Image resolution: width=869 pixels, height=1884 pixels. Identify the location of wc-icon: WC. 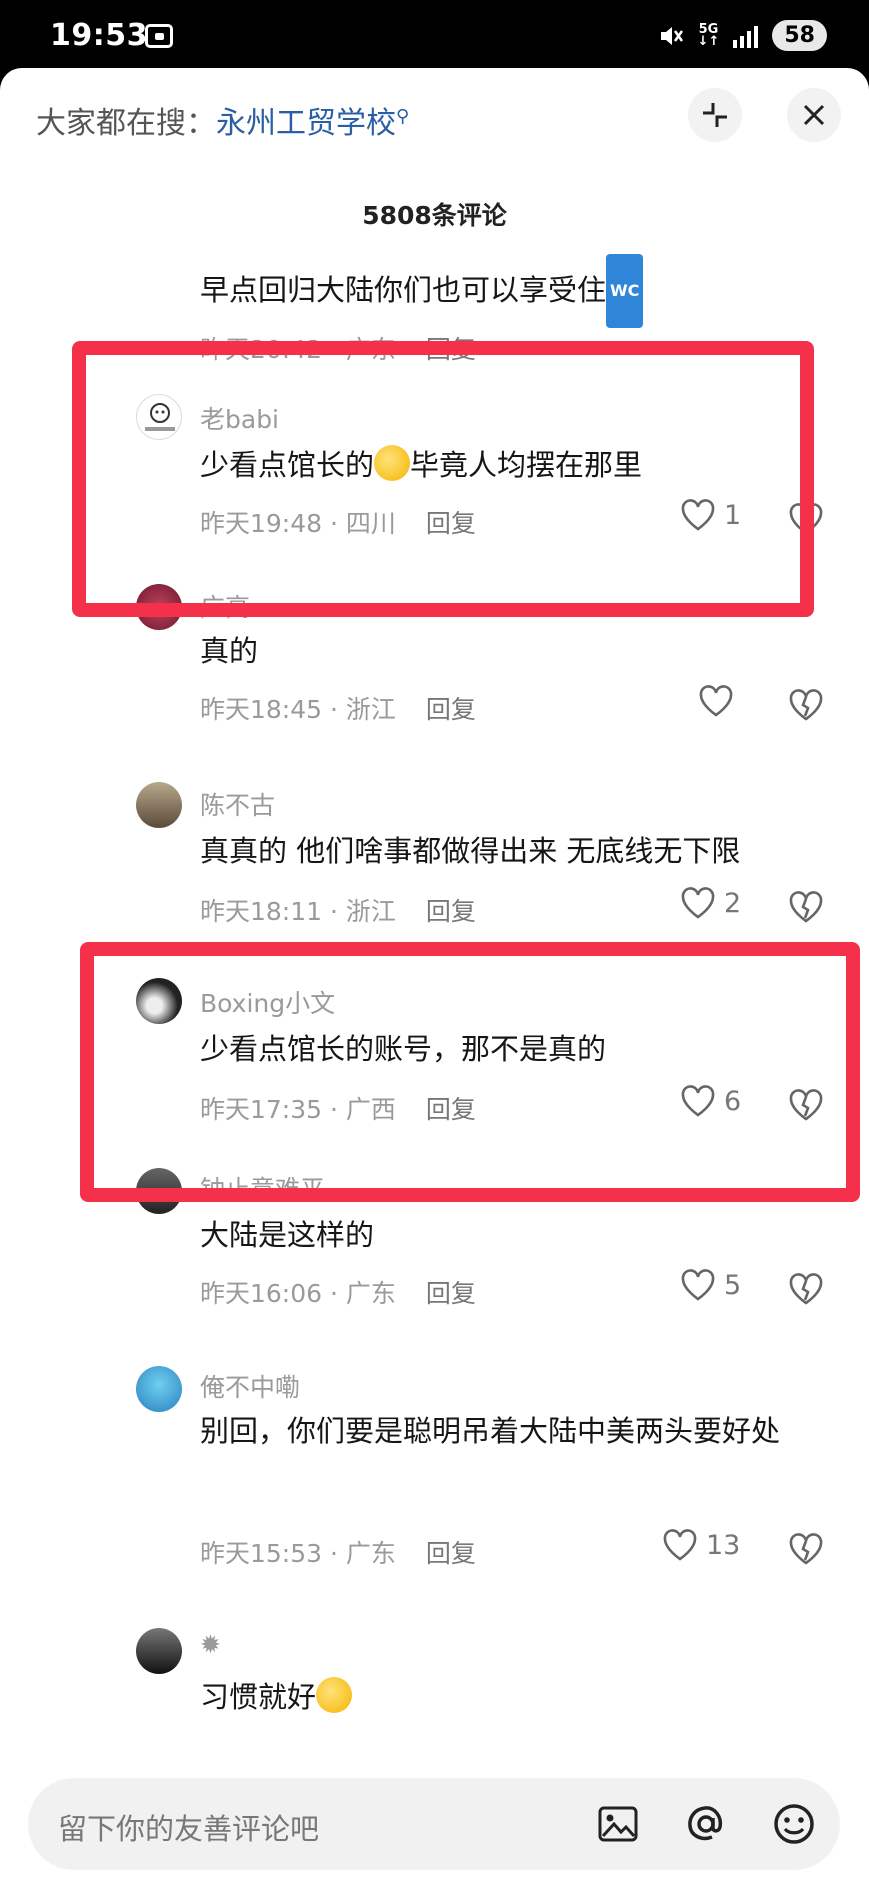
(625, 291).